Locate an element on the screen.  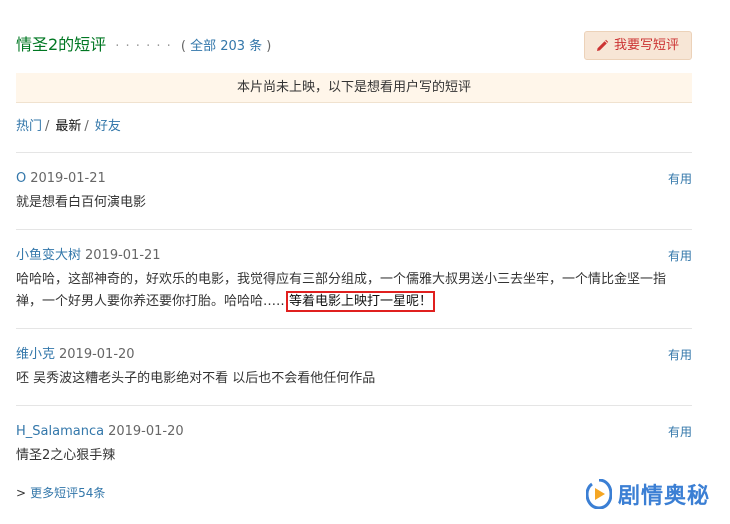
comment-text: 情圣2之心狠手辣 is located at coordinates (66, 455).